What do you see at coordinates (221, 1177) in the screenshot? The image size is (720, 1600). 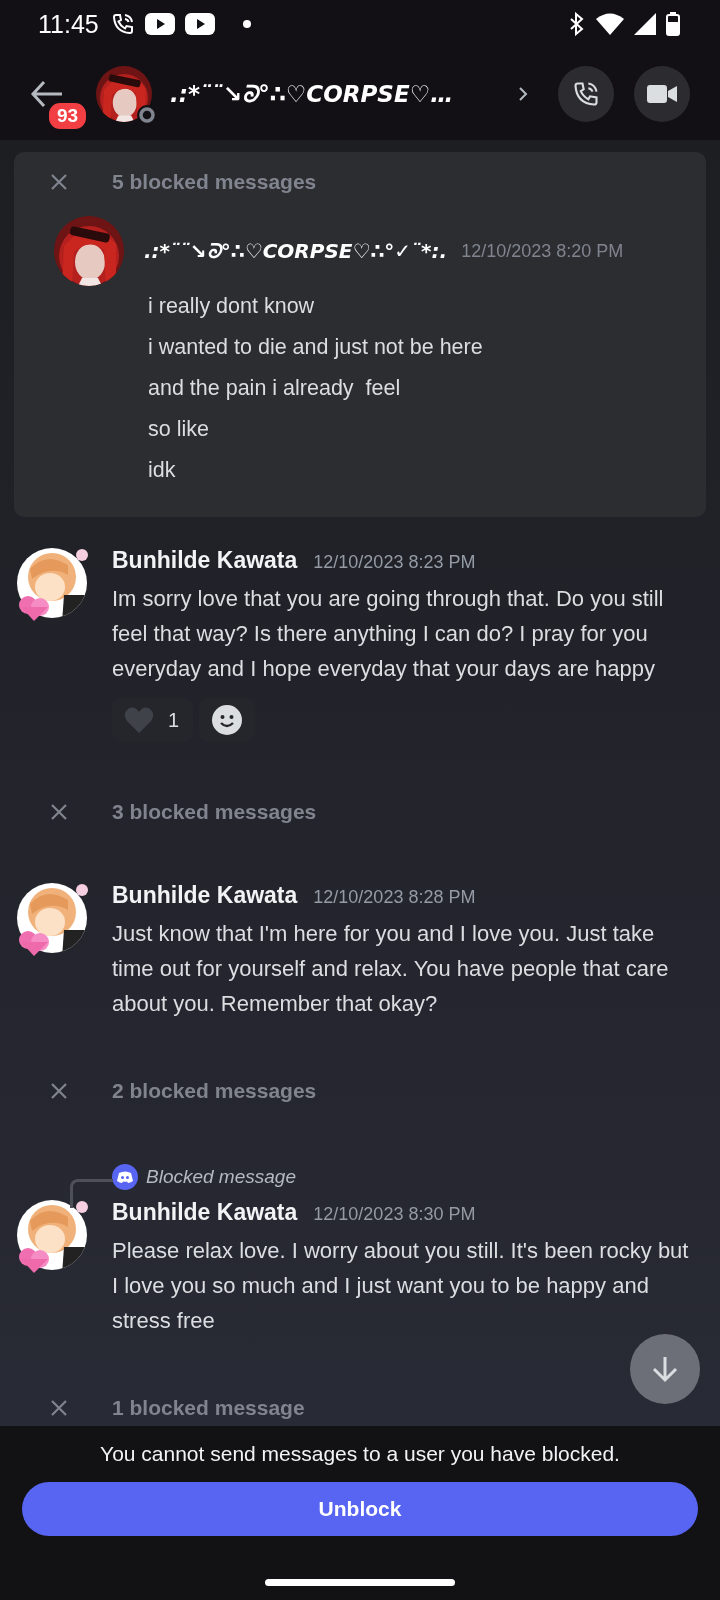 I see `replied-message-text: Blocked message` at bounding box center [221, 1177].